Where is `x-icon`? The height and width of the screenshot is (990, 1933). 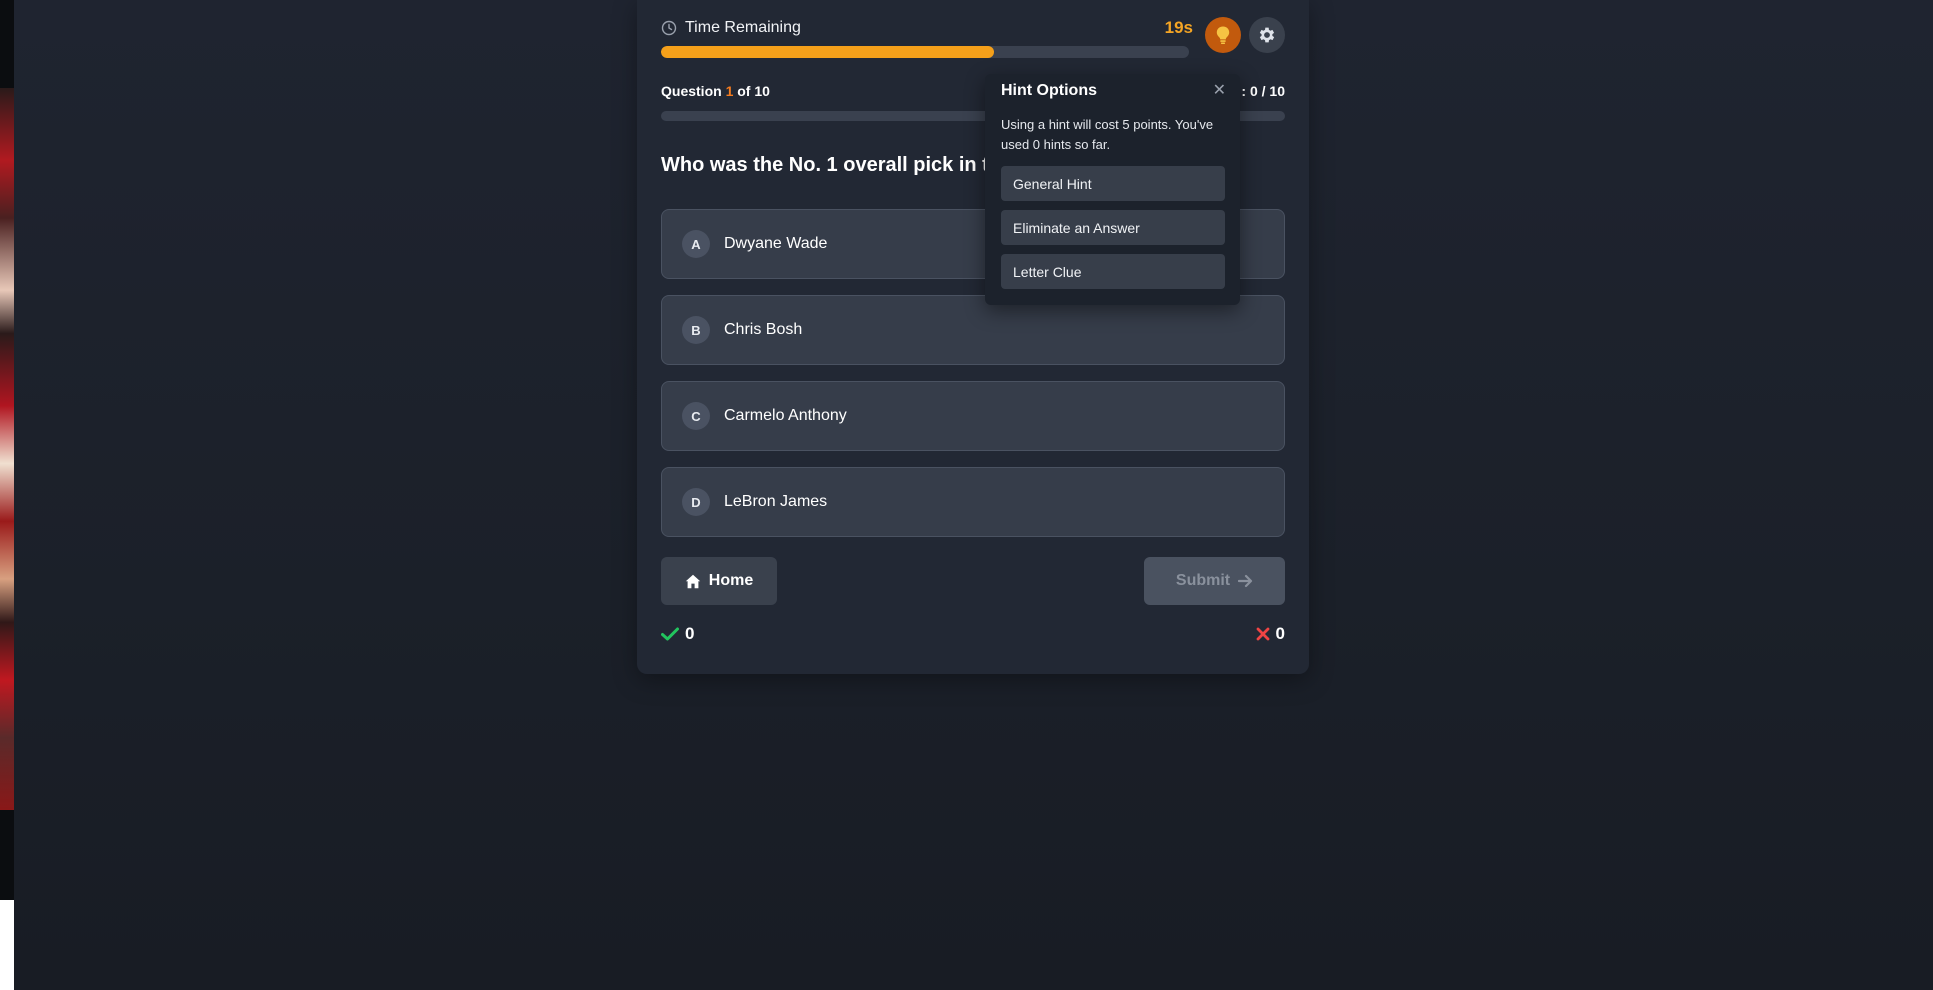 x-icon is located at coordinates (1262, 634).